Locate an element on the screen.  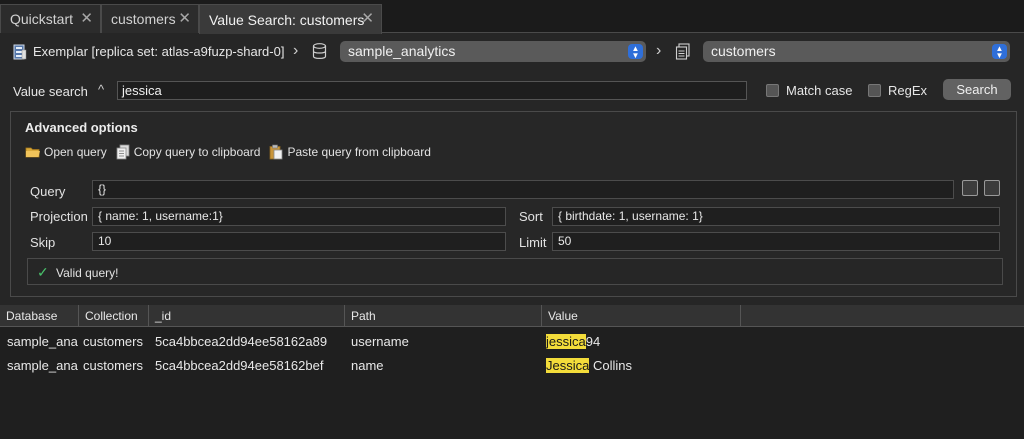
tab-label: Quickstart is located at coordinates (42, 19).